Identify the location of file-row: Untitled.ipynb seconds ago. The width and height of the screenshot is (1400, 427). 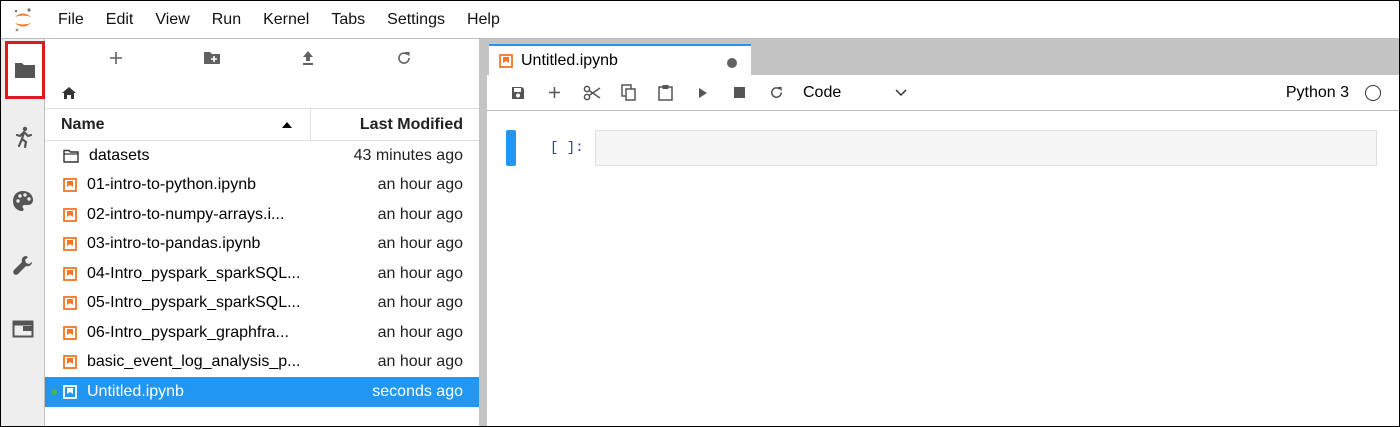
(262, 392).